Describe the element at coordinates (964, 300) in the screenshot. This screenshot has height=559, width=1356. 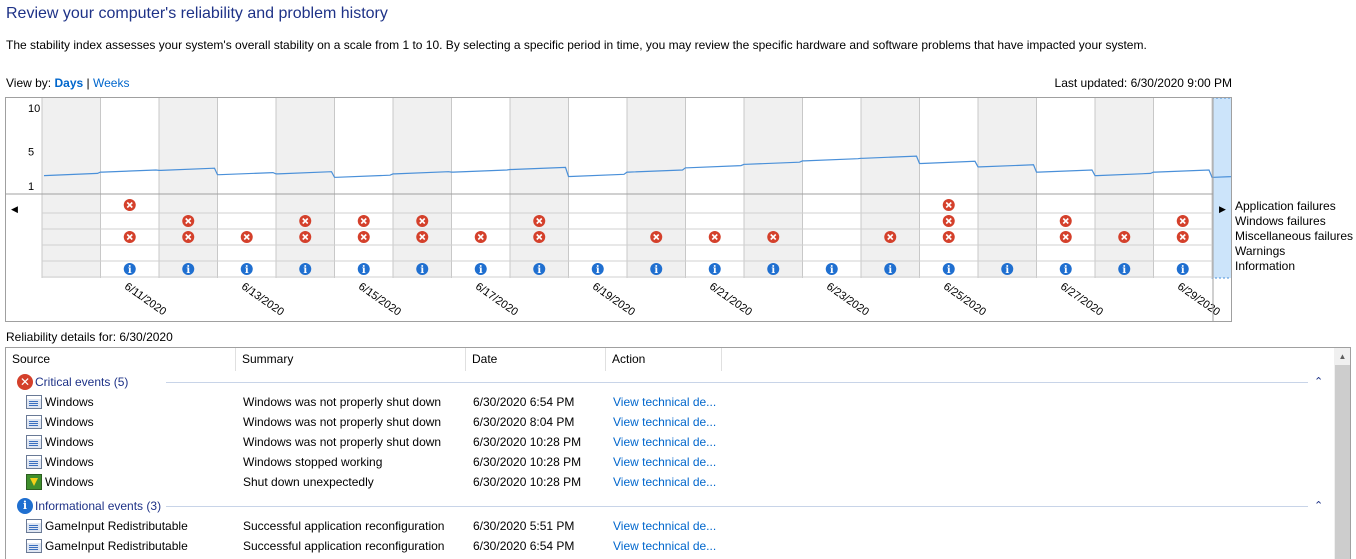
I see `date-tick-label: 6/25/2020` at that location.